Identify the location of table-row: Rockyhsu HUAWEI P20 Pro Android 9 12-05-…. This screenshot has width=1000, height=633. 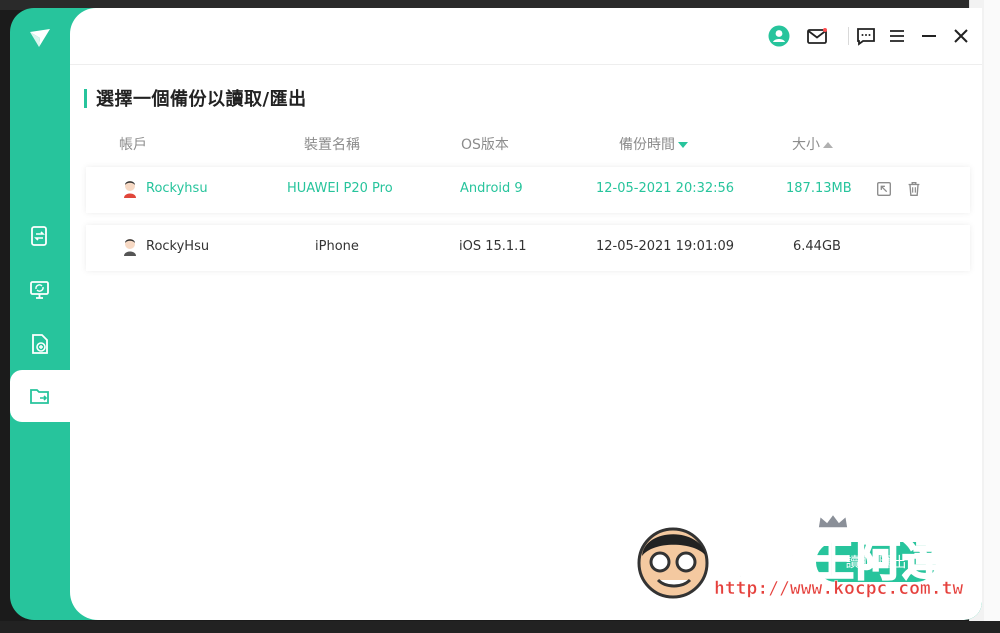
(528, 190).